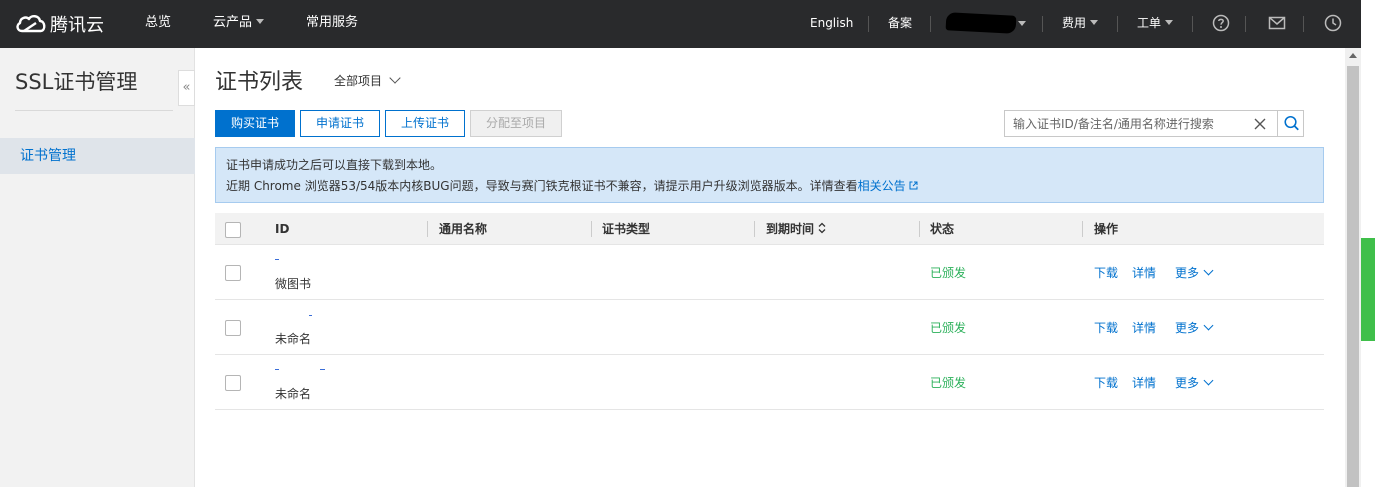  What do you see at coordinates (913, 185) in the screenshot?
I see `external-link-icon` at bounding box center [913, 185].